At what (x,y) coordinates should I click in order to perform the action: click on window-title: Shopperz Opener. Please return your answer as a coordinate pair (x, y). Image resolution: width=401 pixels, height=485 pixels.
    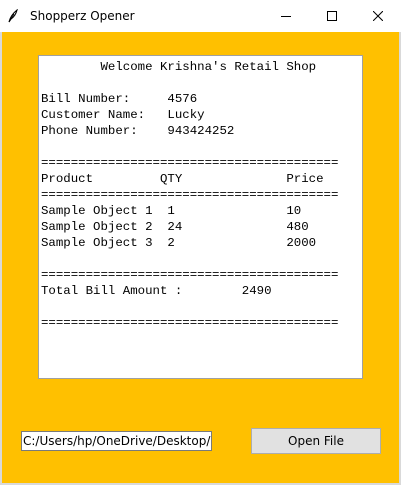
    Looking at the image, I should click on (82, 16).